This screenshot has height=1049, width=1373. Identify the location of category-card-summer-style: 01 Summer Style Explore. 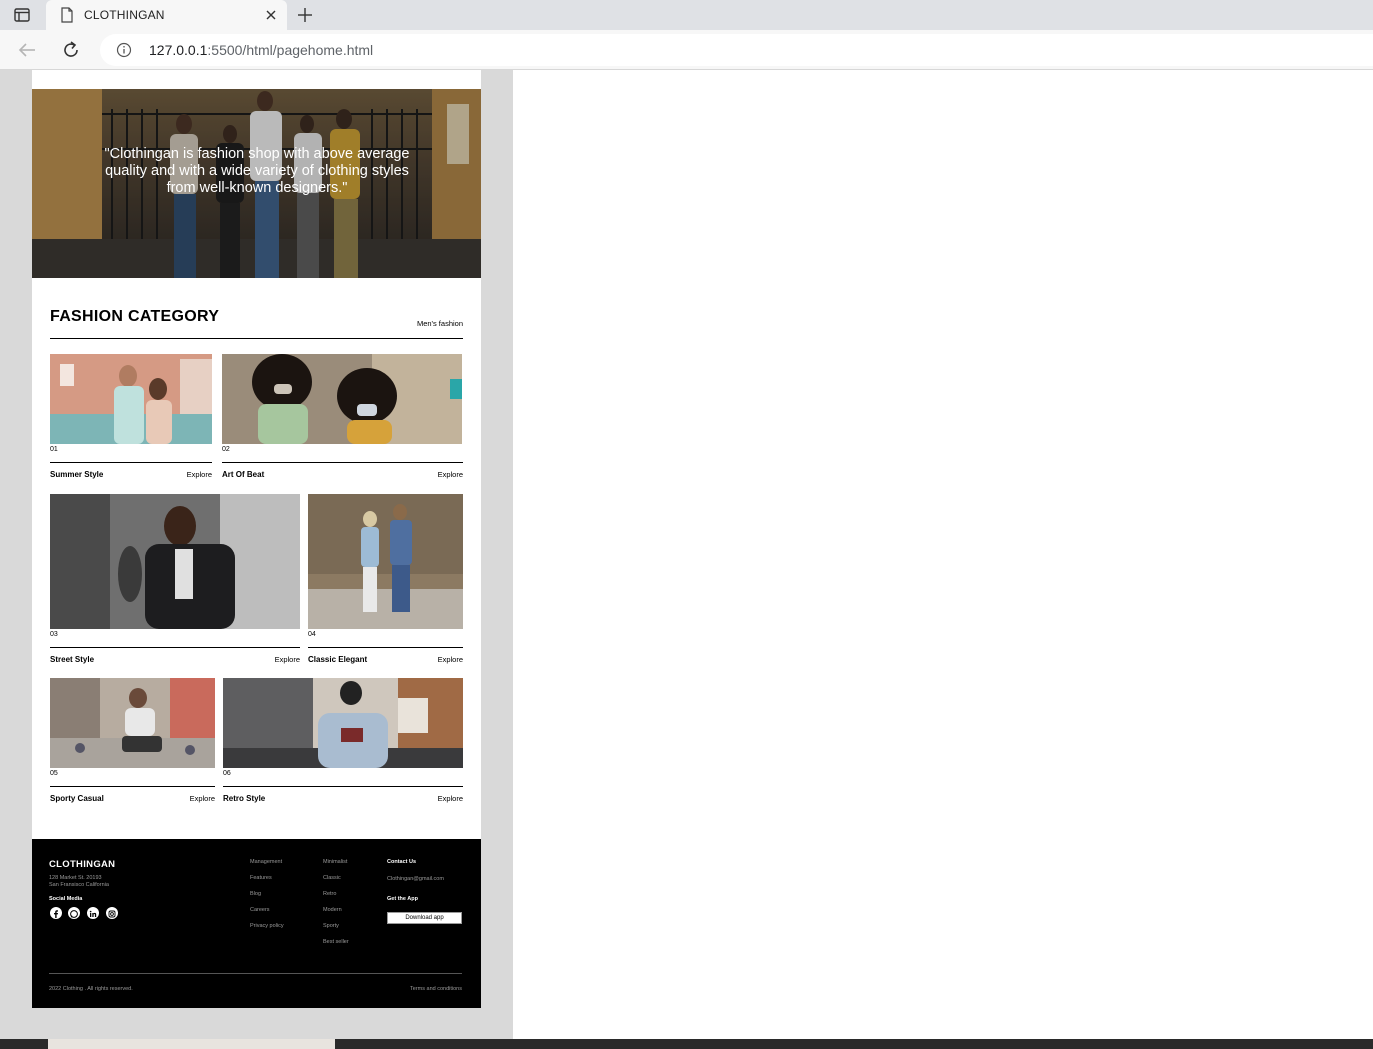
(131, 416).